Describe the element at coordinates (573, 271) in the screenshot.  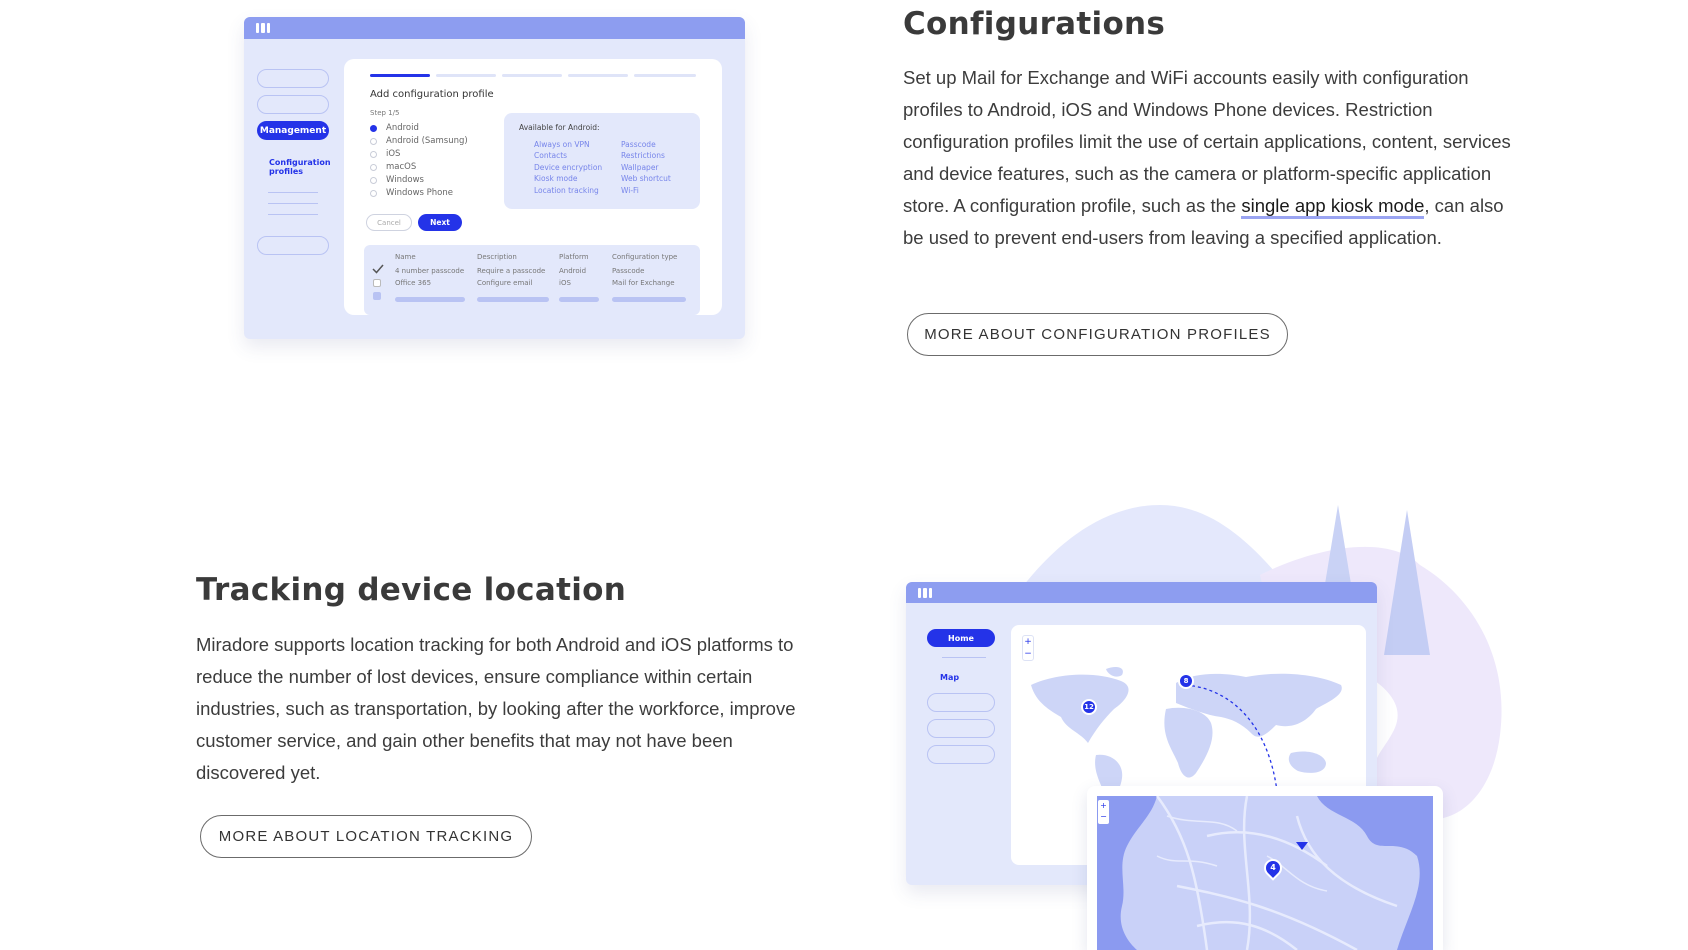
I see `table-cell: Android` at that location.